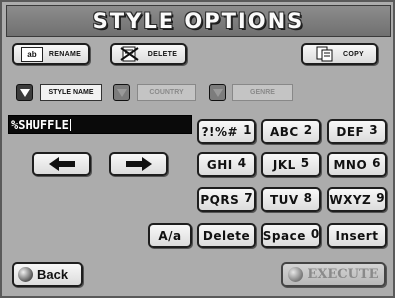 The image size is (395, 298). I want to click on insert-button: Insert, so click(357, 235).